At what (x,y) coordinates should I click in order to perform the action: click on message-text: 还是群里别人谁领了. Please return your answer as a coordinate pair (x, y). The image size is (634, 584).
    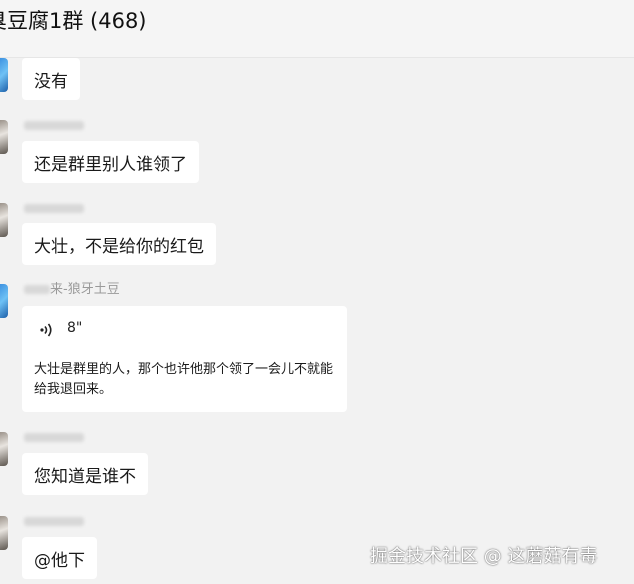
    Looking at the image, I should click on (110, 165).